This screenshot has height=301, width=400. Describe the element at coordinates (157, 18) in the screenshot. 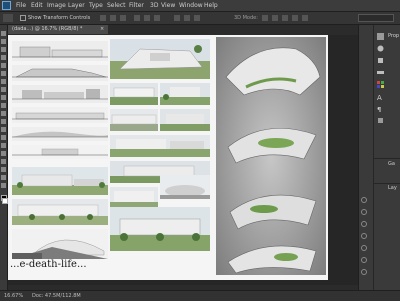

I see `align-right-icon` at that location.